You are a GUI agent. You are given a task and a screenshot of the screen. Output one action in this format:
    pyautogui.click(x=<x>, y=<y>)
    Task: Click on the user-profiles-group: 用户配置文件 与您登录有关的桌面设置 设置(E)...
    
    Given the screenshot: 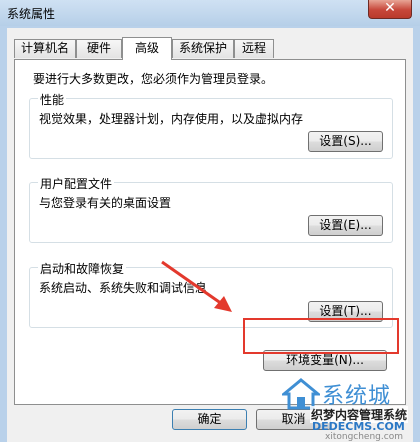 What is the action you would take?
    pyautogui.click(x=211, y=209)
    